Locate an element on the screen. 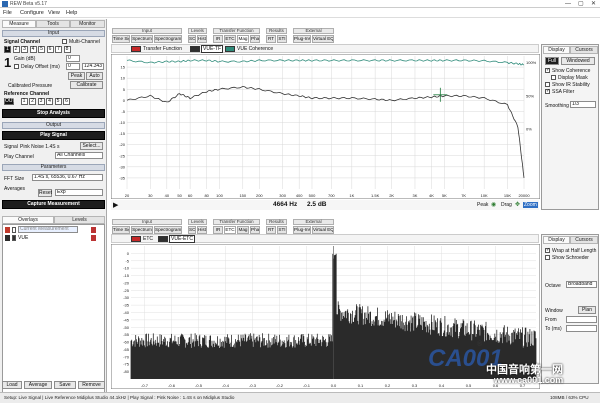  channel-2-button: 2 is located at coordinates (16, 49).